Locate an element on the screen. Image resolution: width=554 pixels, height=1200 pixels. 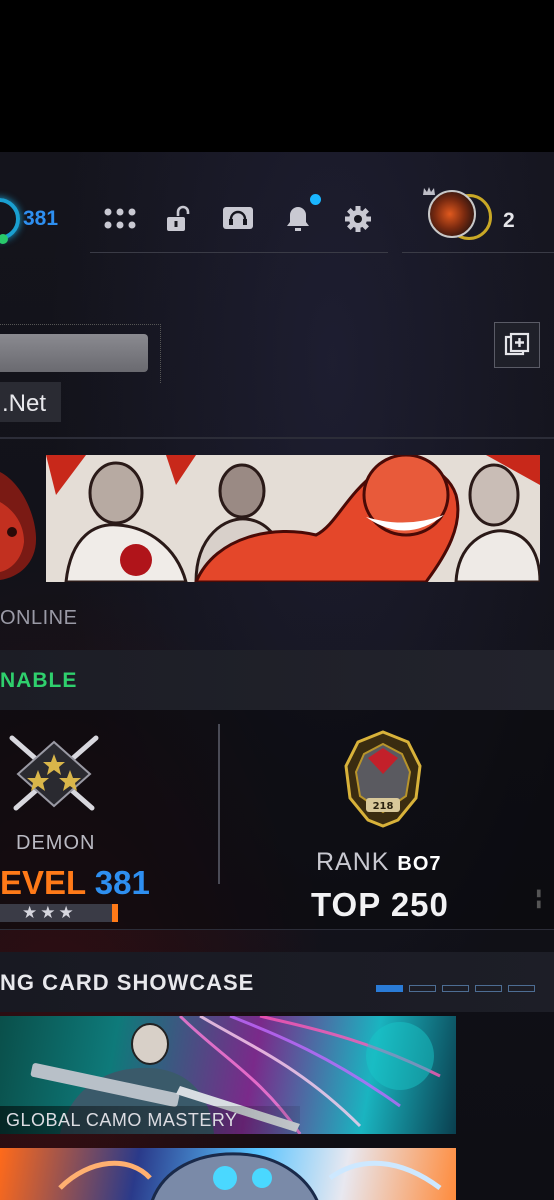
scroll-hint: ▮ ▮ is located at coordinates (539, 899).